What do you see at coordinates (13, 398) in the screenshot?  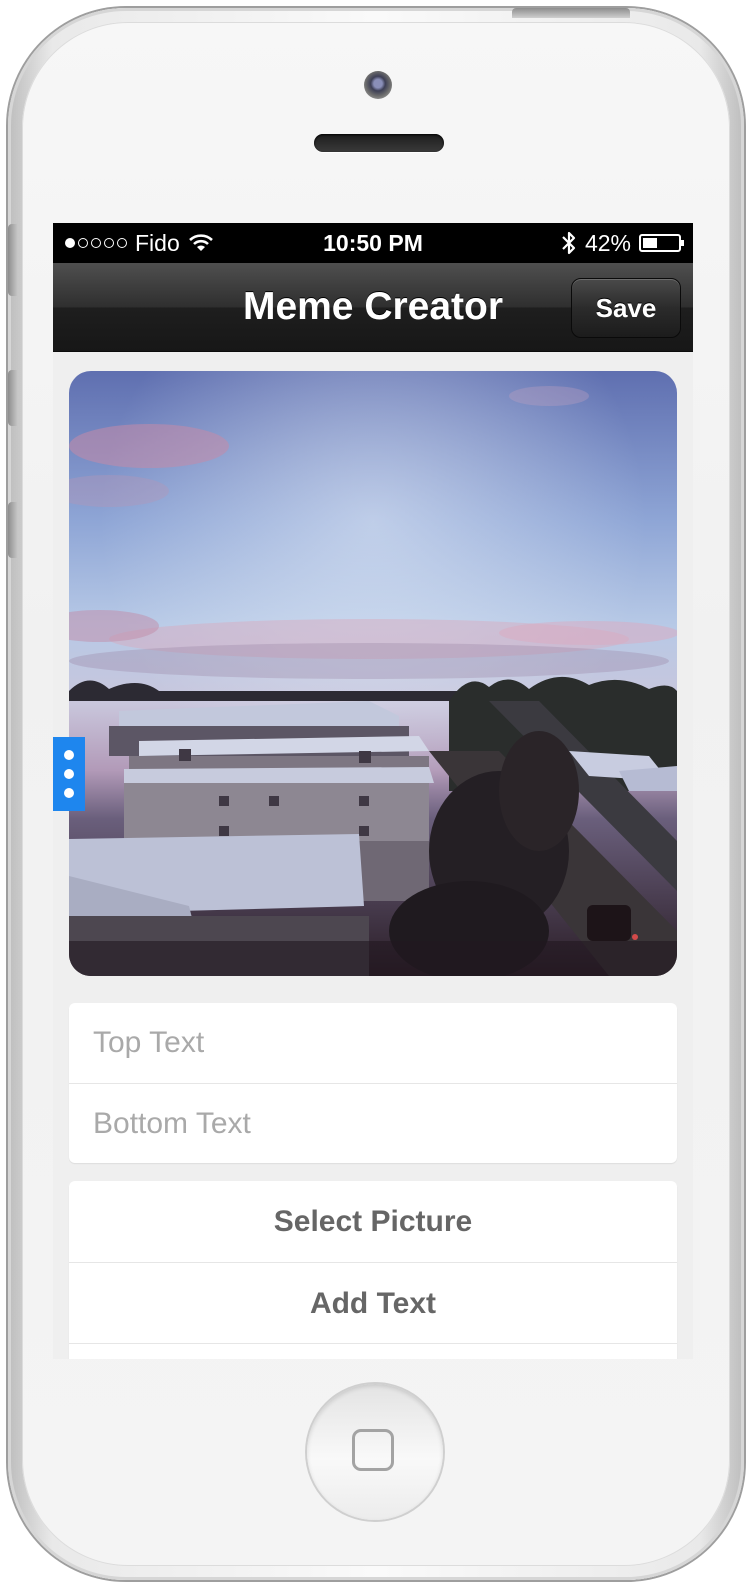 I see `volume-up-button` at bounding box center [13, 398].